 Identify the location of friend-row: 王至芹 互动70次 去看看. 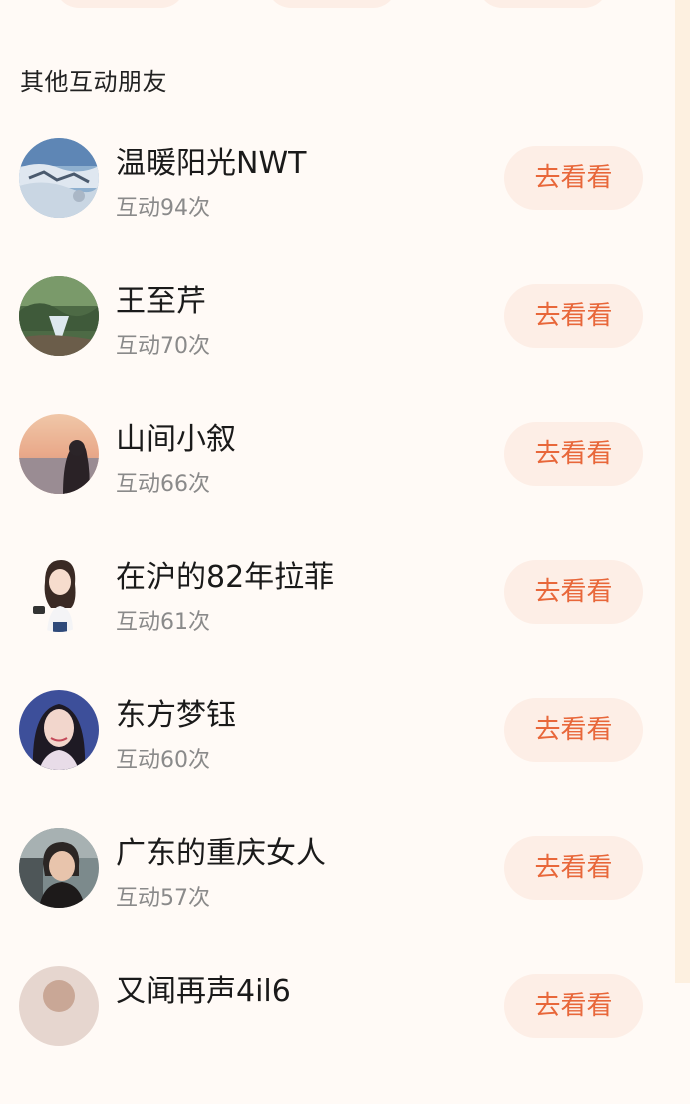
(337, 345).